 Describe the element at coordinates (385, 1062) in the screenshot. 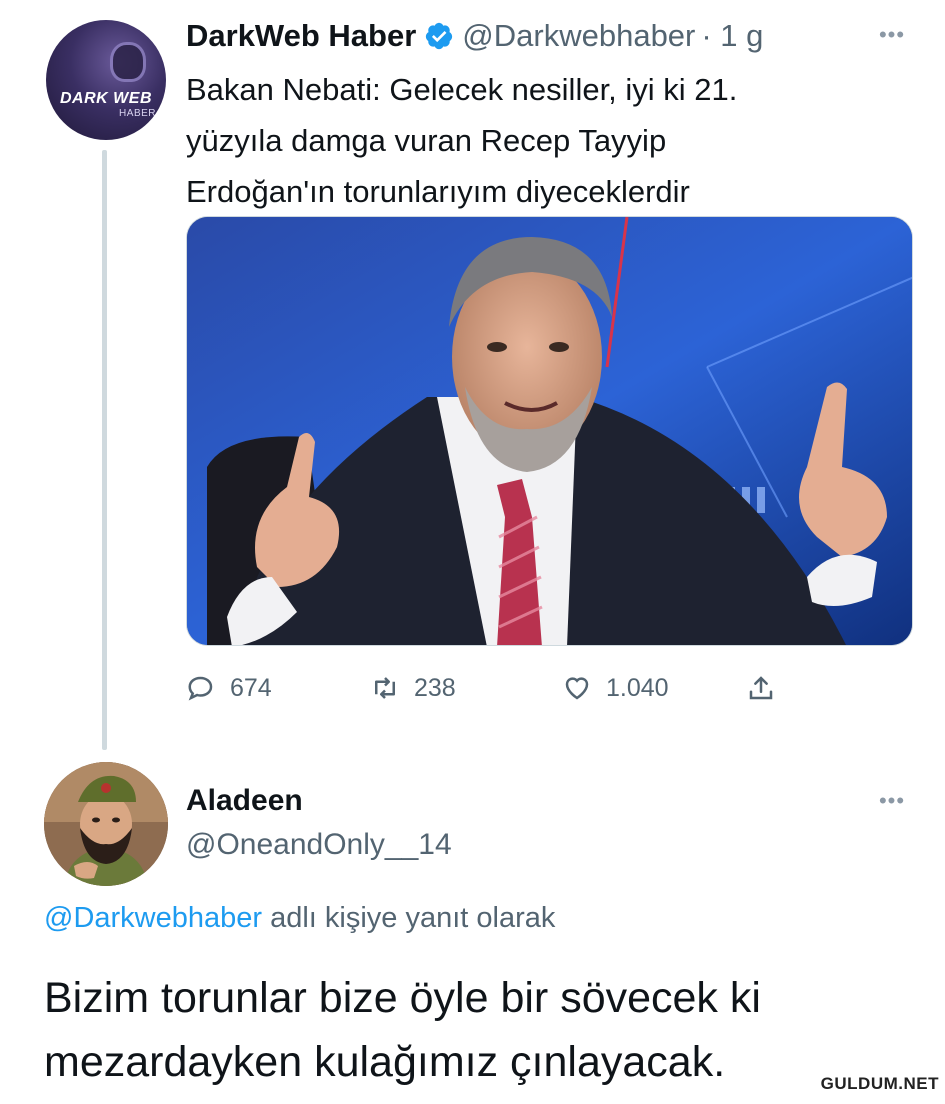

I see `reply-text-line: mezardayken kulağımız çınlayacak.` at that location.